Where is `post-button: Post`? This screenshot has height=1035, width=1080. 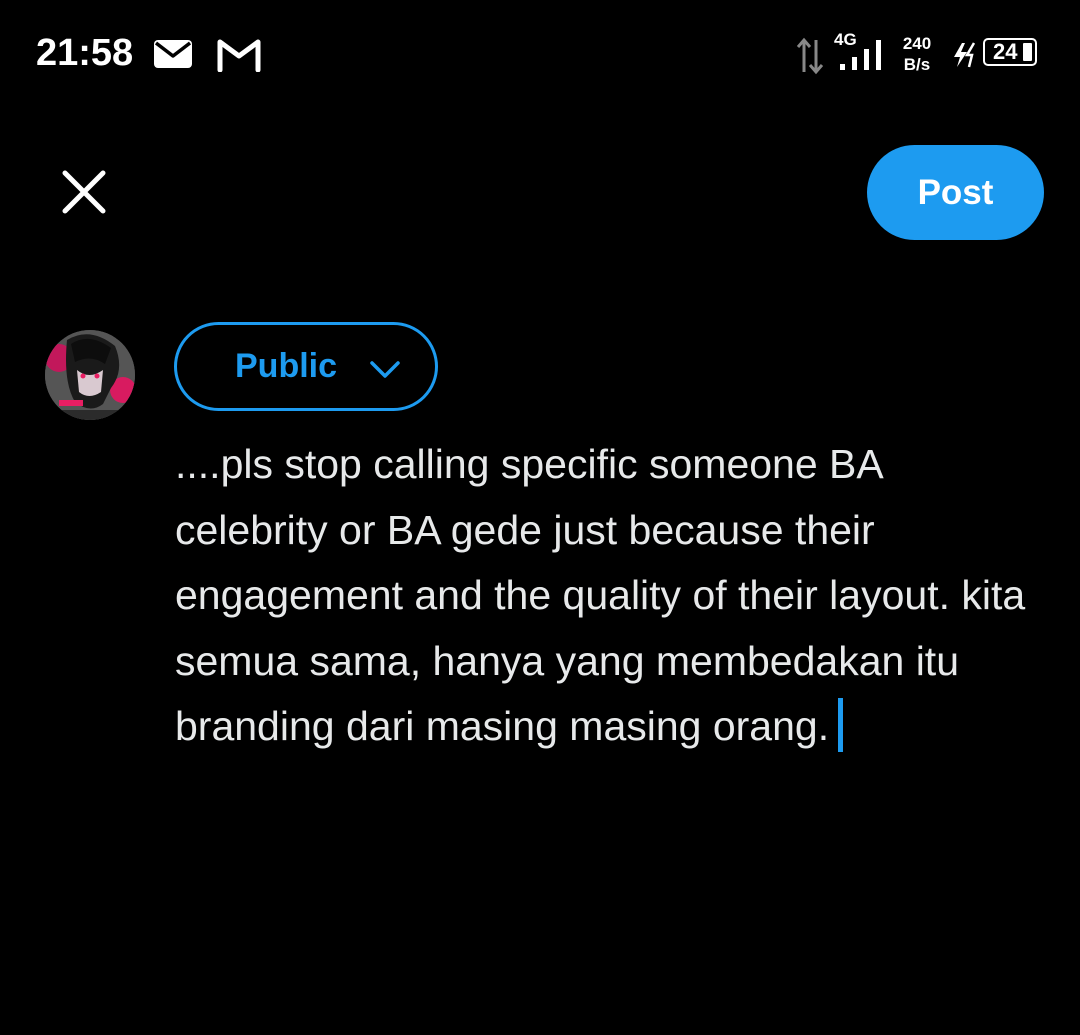
post-button: Post is located at coordinates (955, 192).